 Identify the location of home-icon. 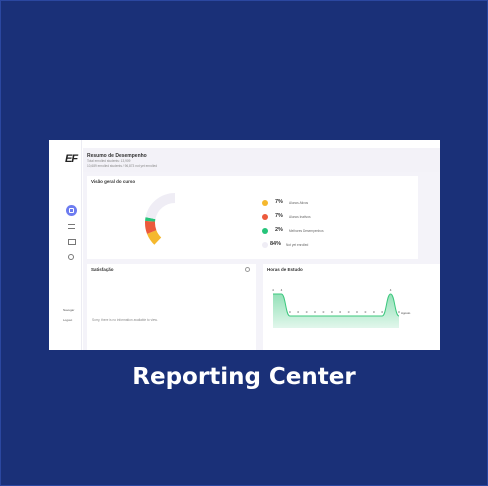
(71, 210).